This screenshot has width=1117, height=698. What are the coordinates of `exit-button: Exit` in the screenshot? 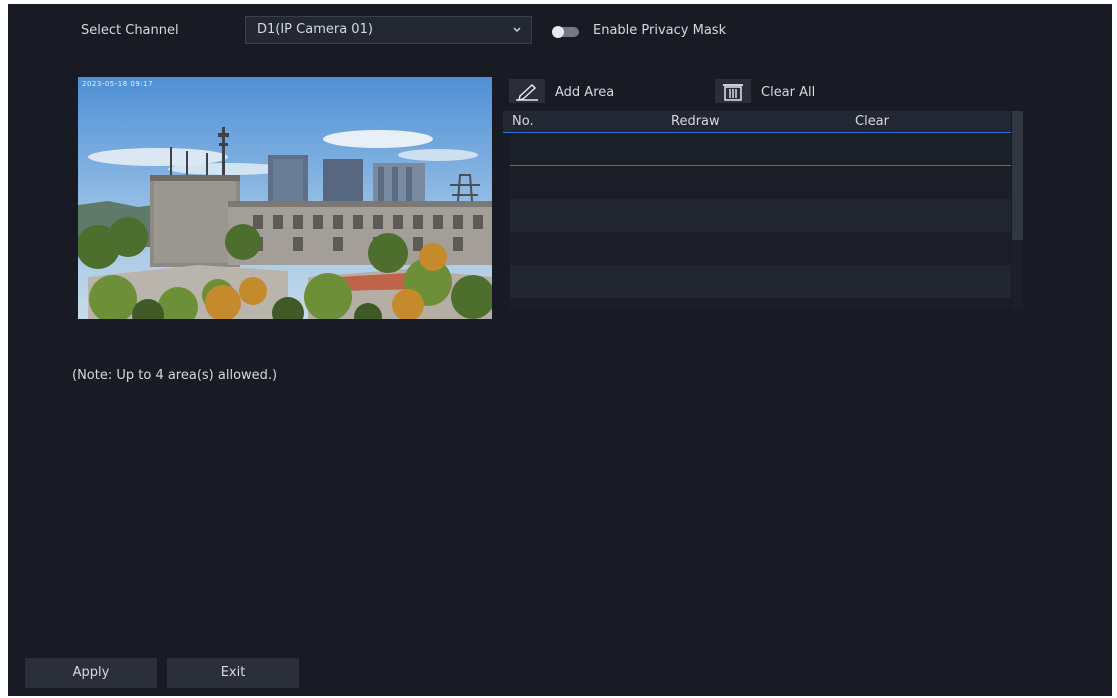 It's located at (233, 673).